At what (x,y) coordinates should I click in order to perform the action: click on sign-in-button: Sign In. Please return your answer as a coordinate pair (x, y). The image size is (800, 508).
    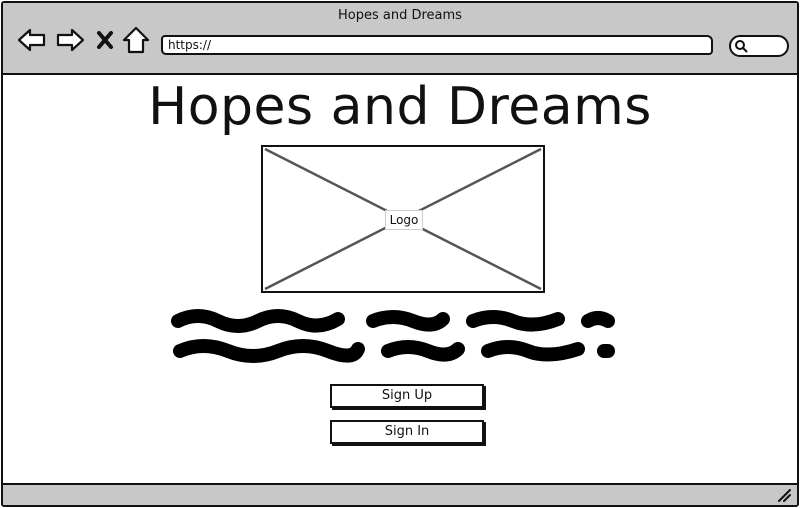
    Looking at the image, I should click on (407, 432).